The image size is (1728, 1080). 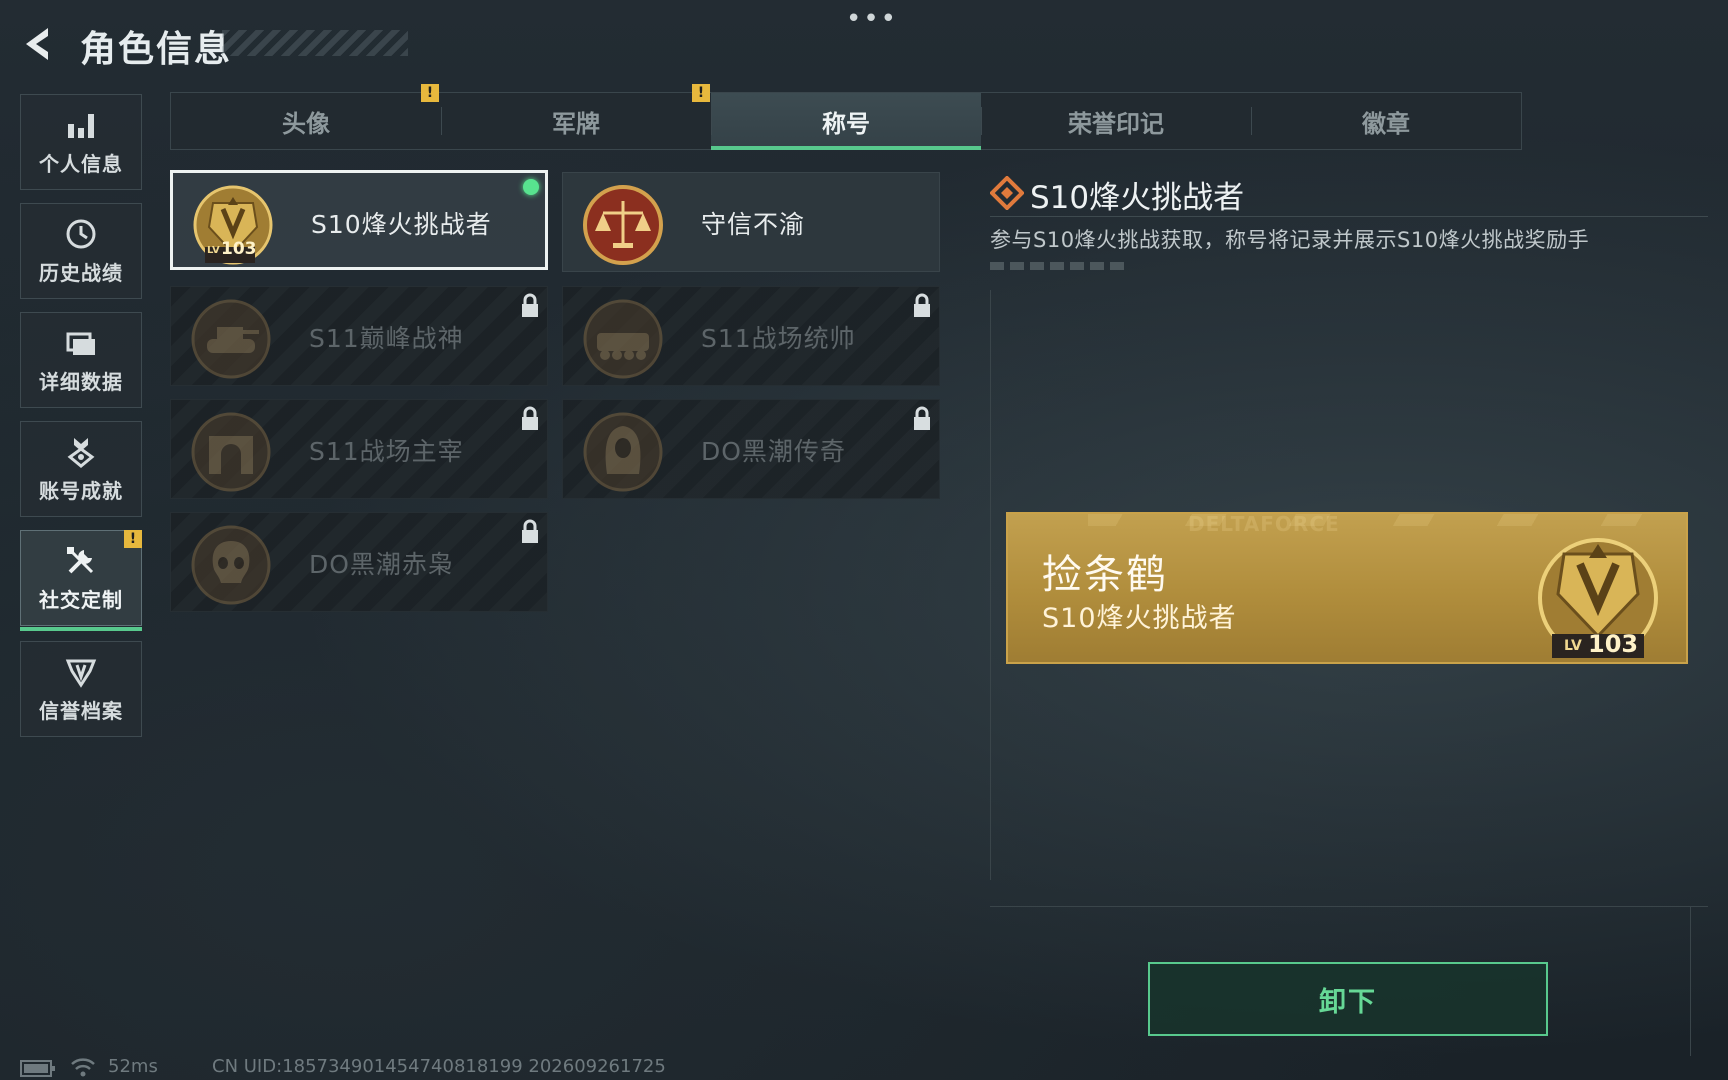 I want to click on title-card-keep-faith: 守信不渝, so click(x=751, y=222).